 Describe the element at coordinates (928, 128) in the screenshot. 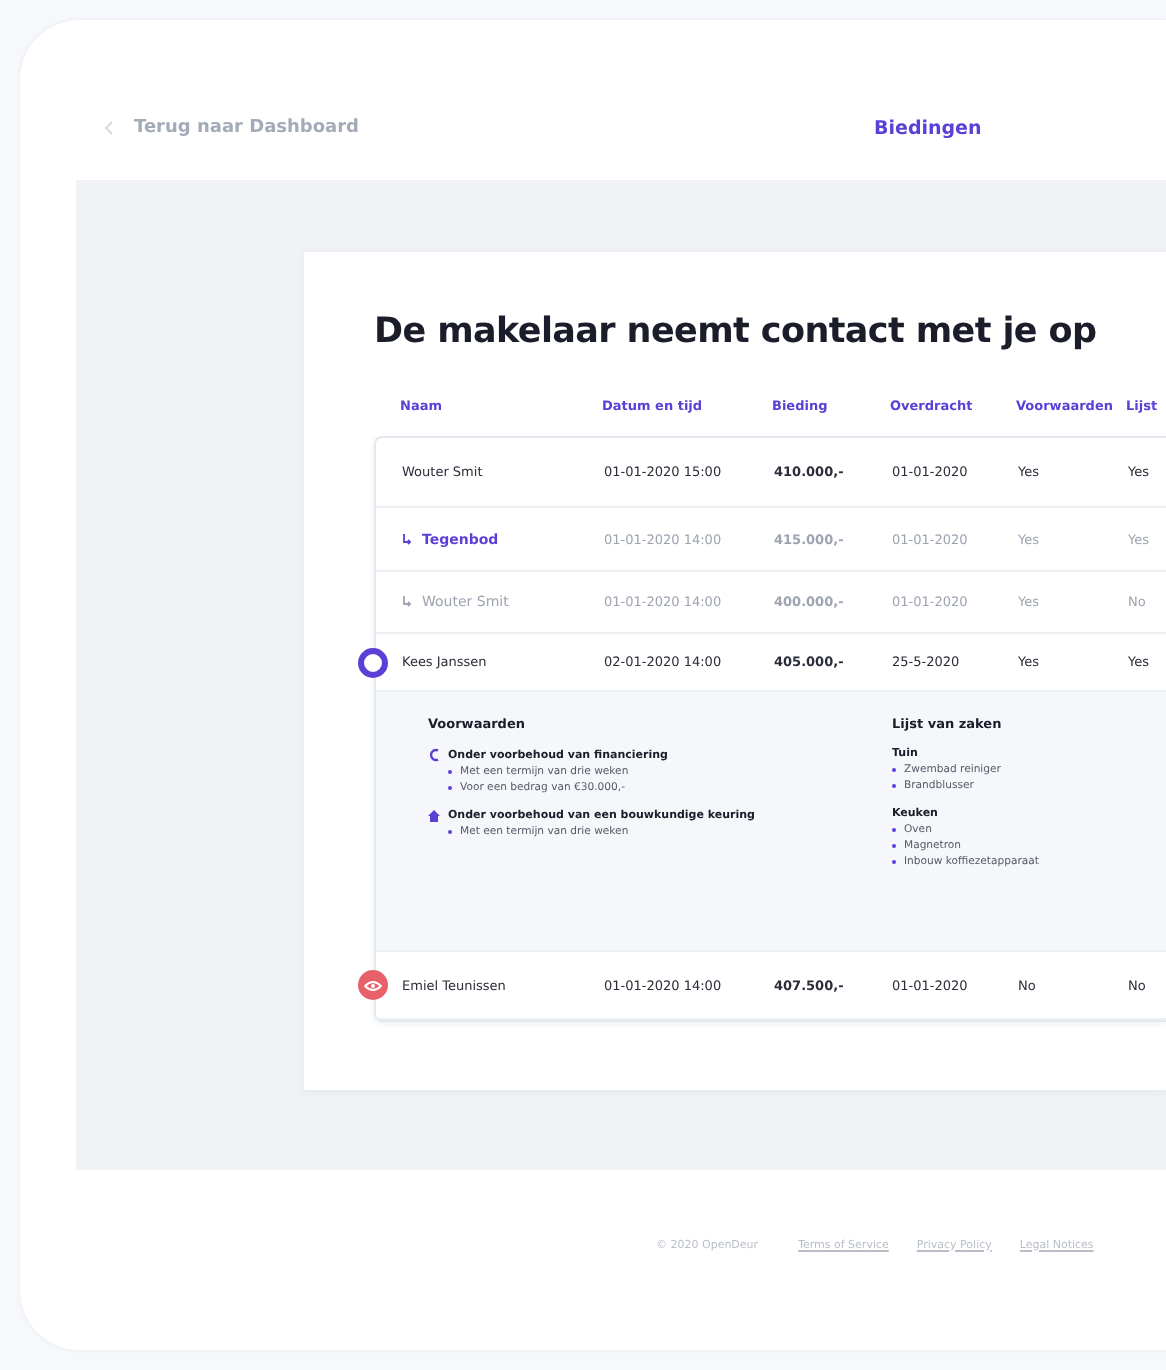

I see `page-title: Biedingen` at that location.